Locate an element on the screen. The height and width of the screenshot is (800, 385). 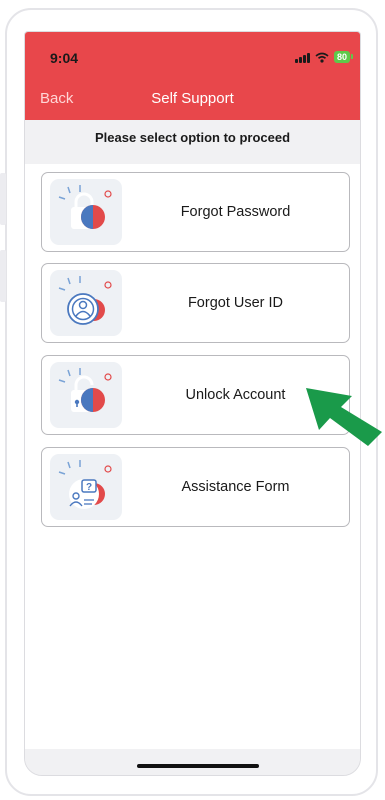
back-button: Back is located at coordinates (56, 98).